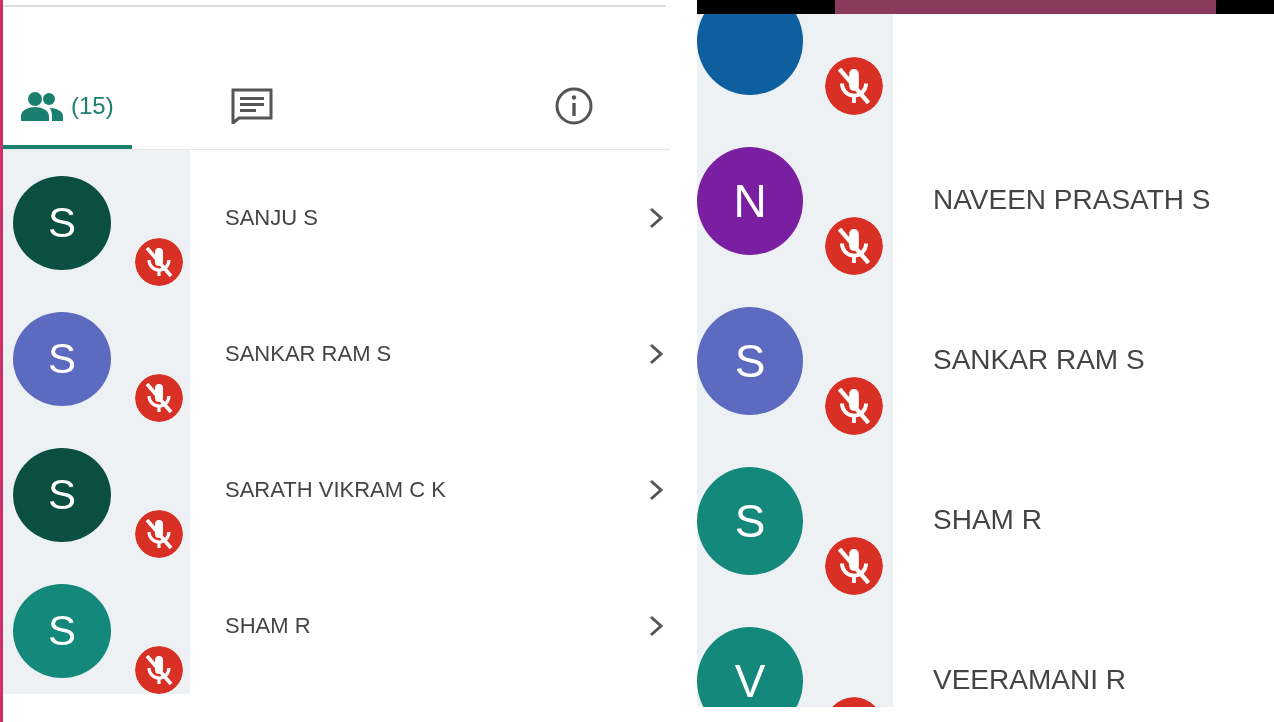 Image resolution: width=1274 pixels, height=722 pixels. What do you see at coordinates (1072, 200) in the screenshot?
I see `participant-name: NAVEEN PRASATH S` at bounding box center [1072, 200].